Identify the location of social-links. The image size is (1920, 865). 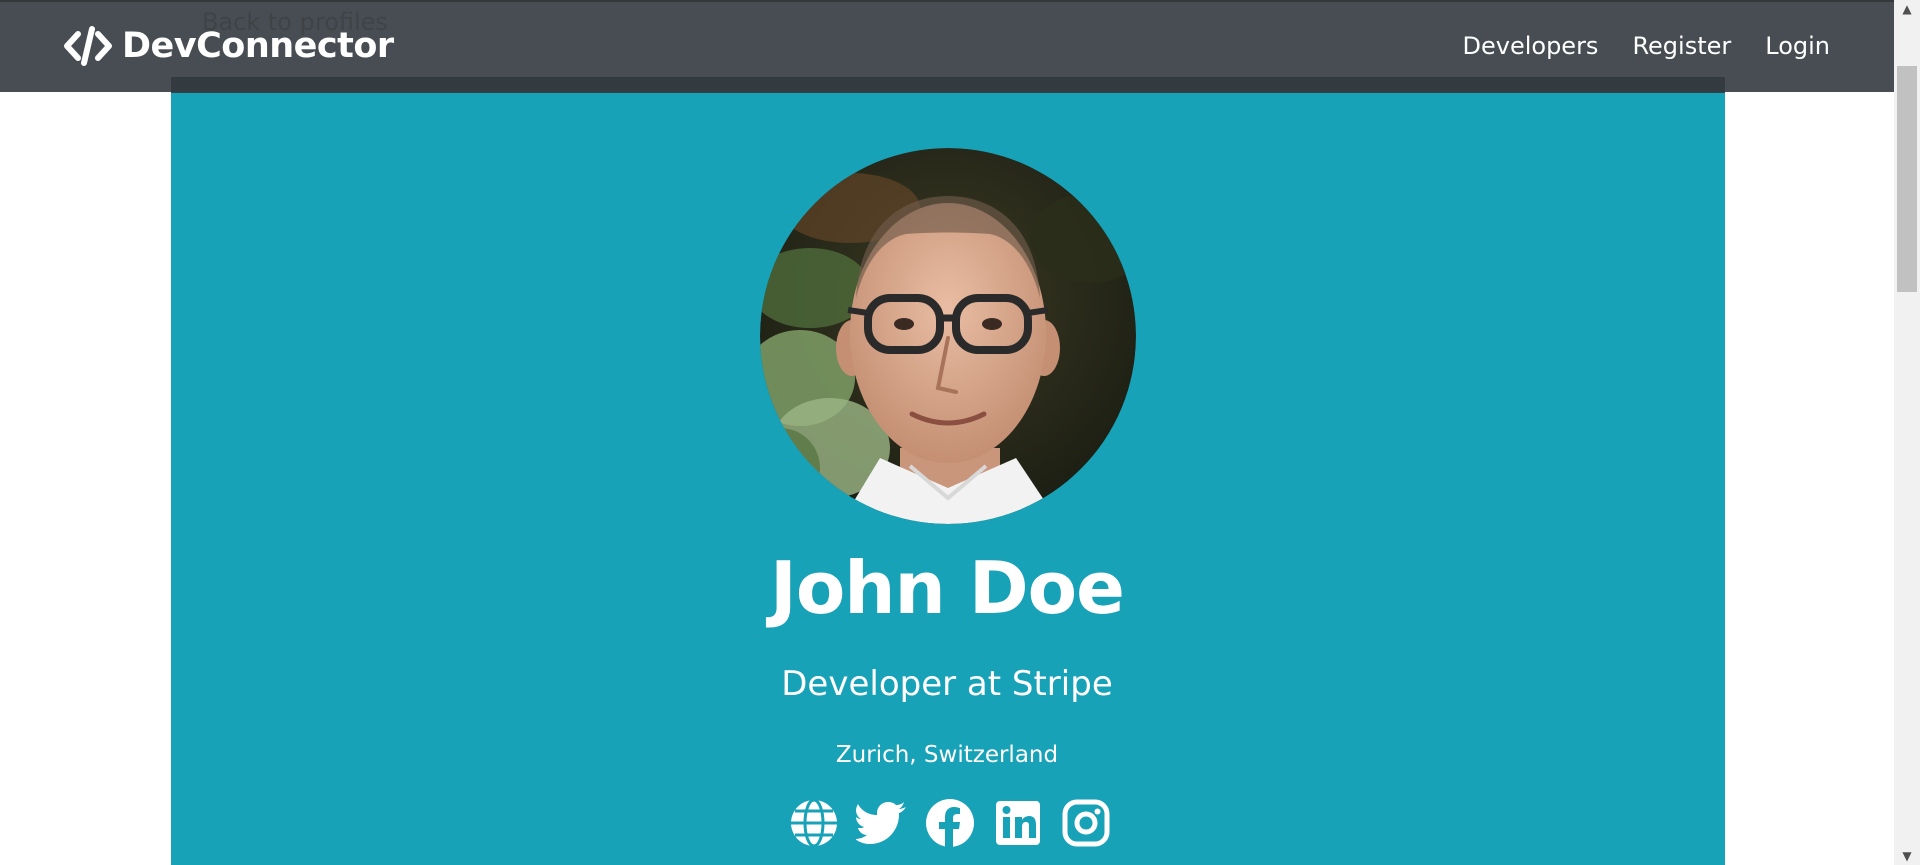
(950, 823).